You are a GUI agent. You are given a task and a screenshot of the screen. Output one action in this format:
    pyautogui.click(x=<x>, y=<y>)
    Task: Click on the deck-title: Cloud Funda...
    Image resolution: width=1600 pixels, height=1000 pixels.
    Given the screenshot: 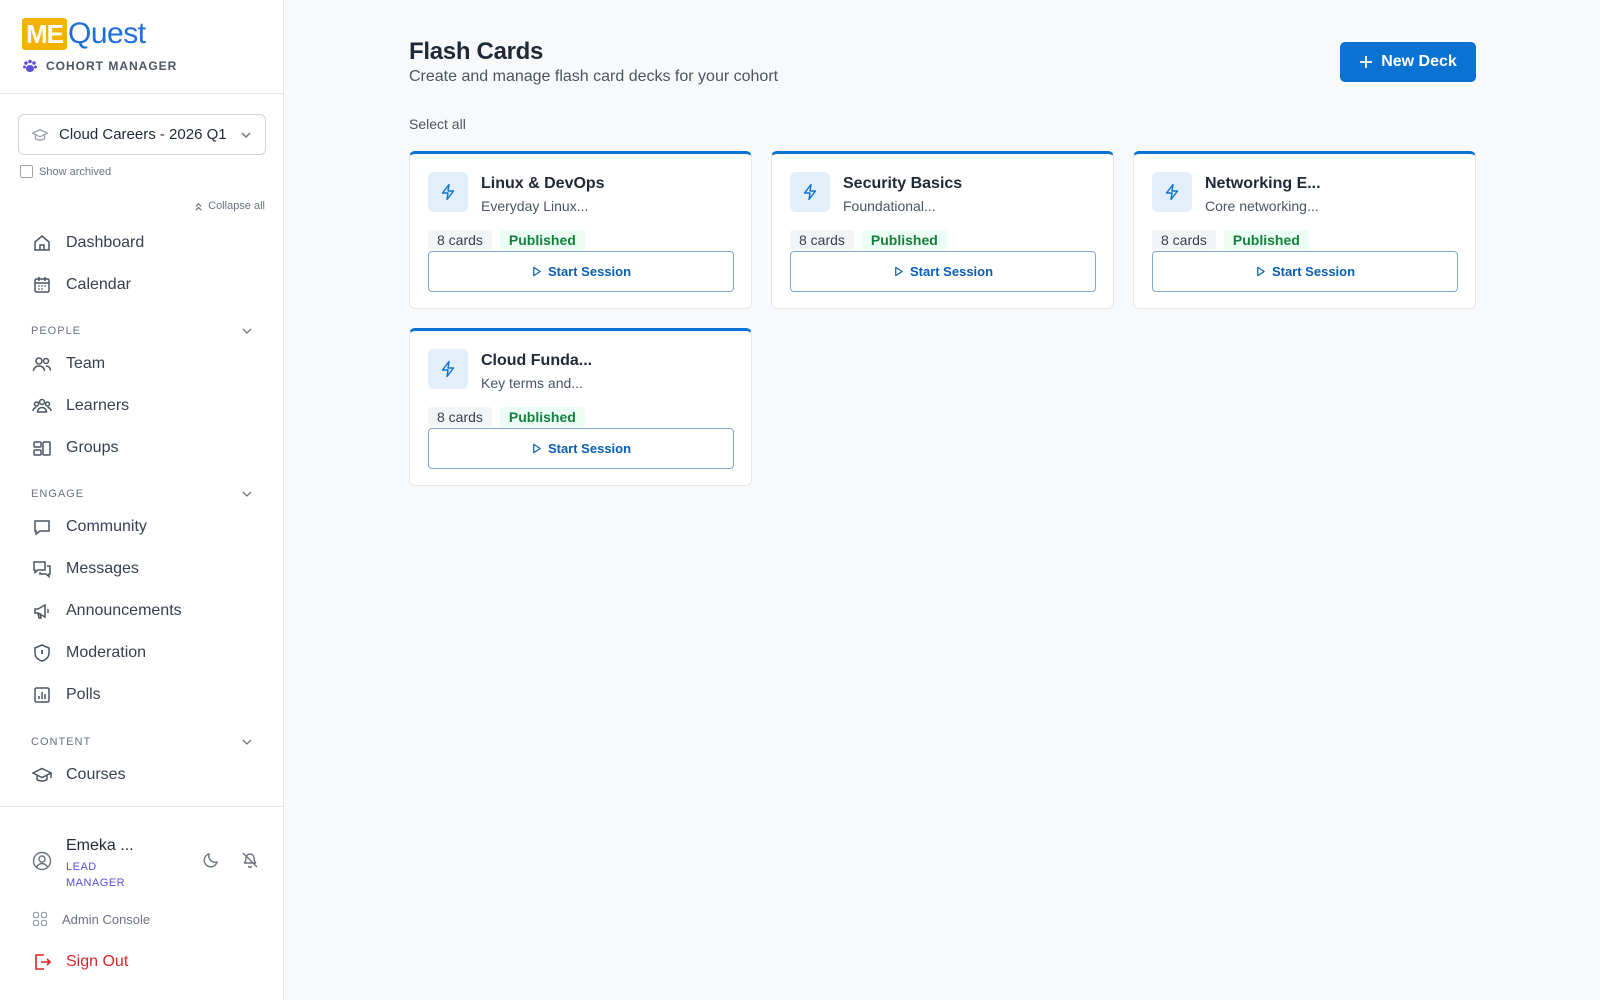 What is the action you would take?
    pyautogui.click(x=537, y=360)
    